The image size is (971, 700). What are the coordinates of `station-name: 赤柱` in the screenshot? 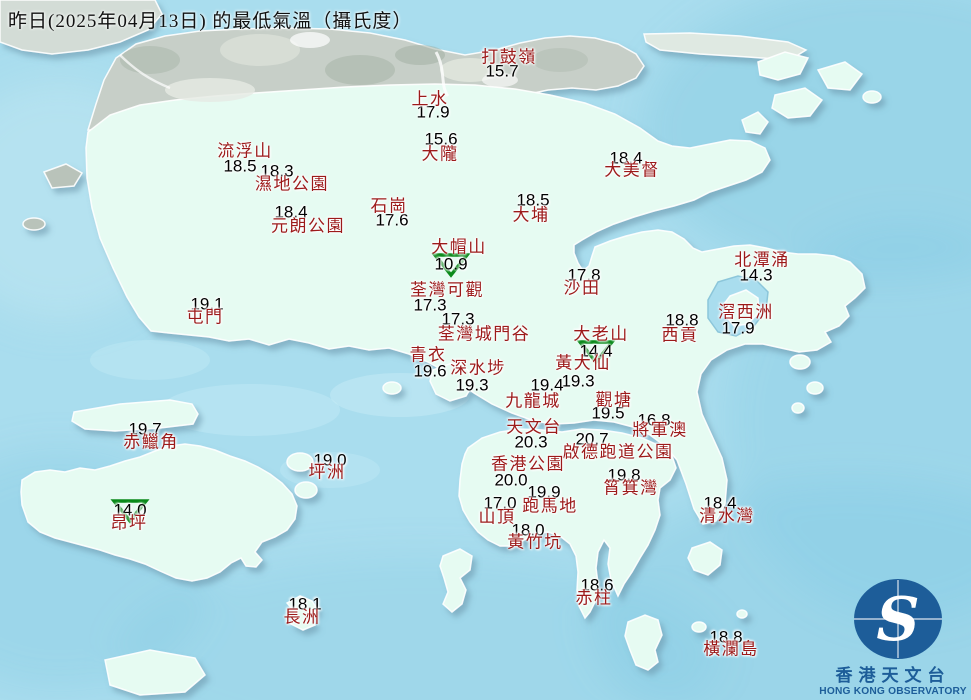 It's located at (594, 598).